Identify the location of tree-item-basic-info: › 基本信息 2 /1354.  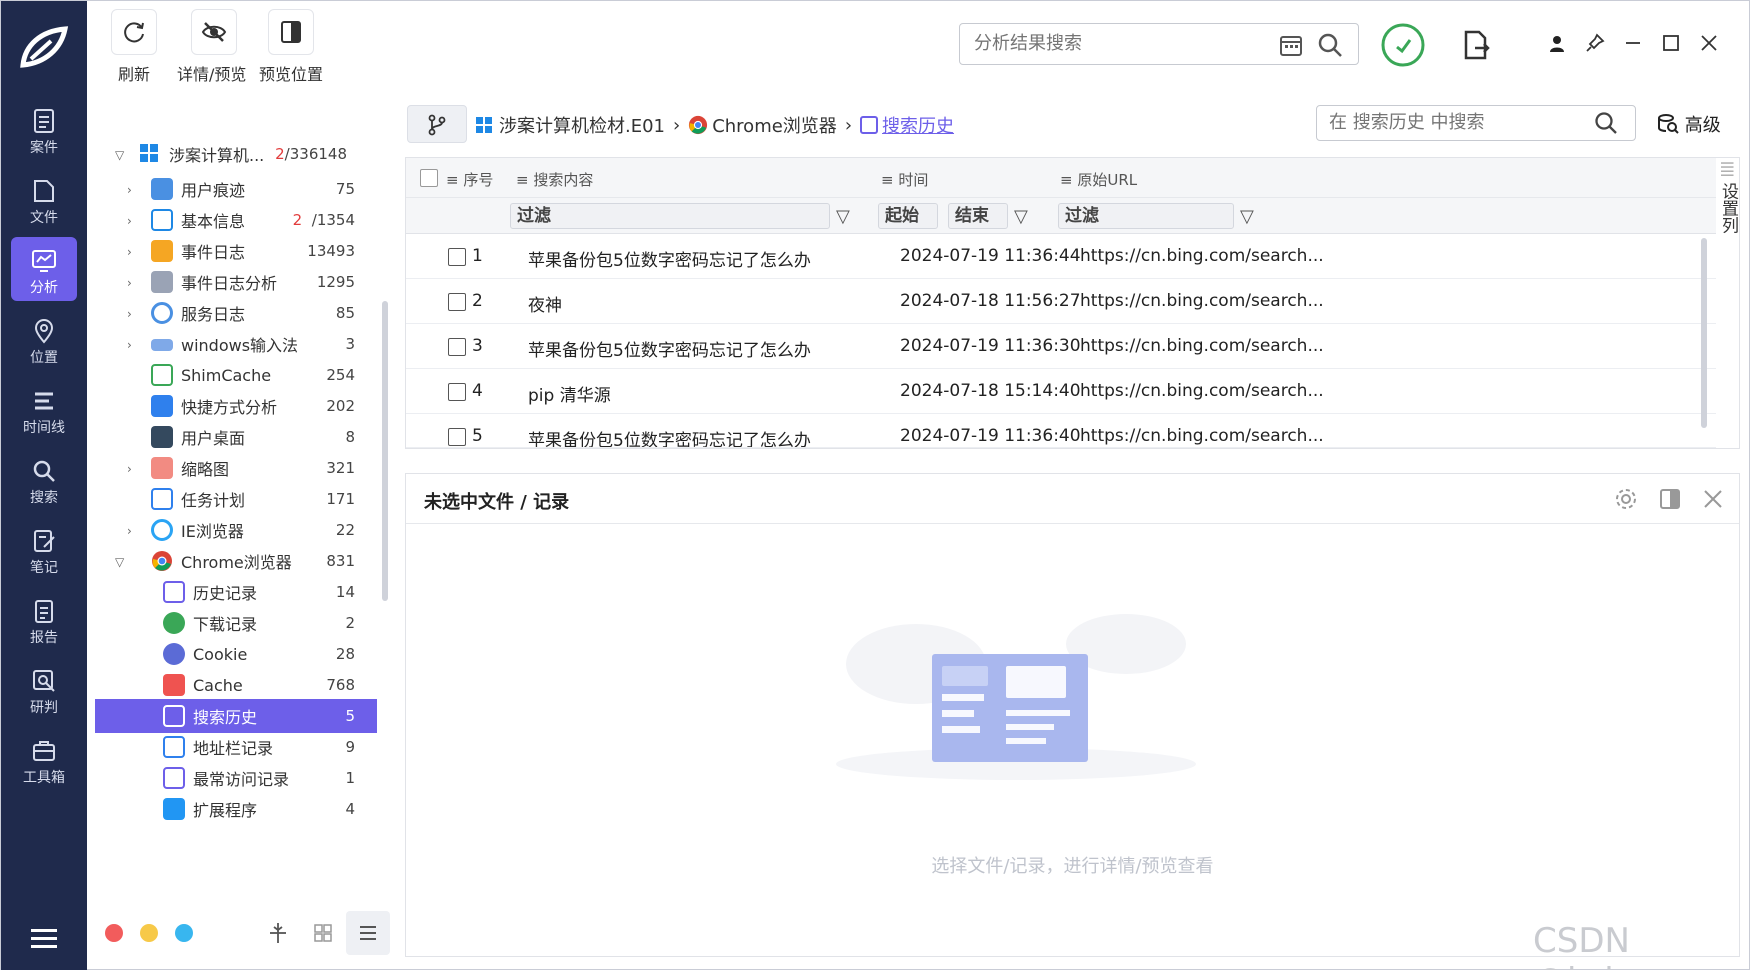
(237, 220).